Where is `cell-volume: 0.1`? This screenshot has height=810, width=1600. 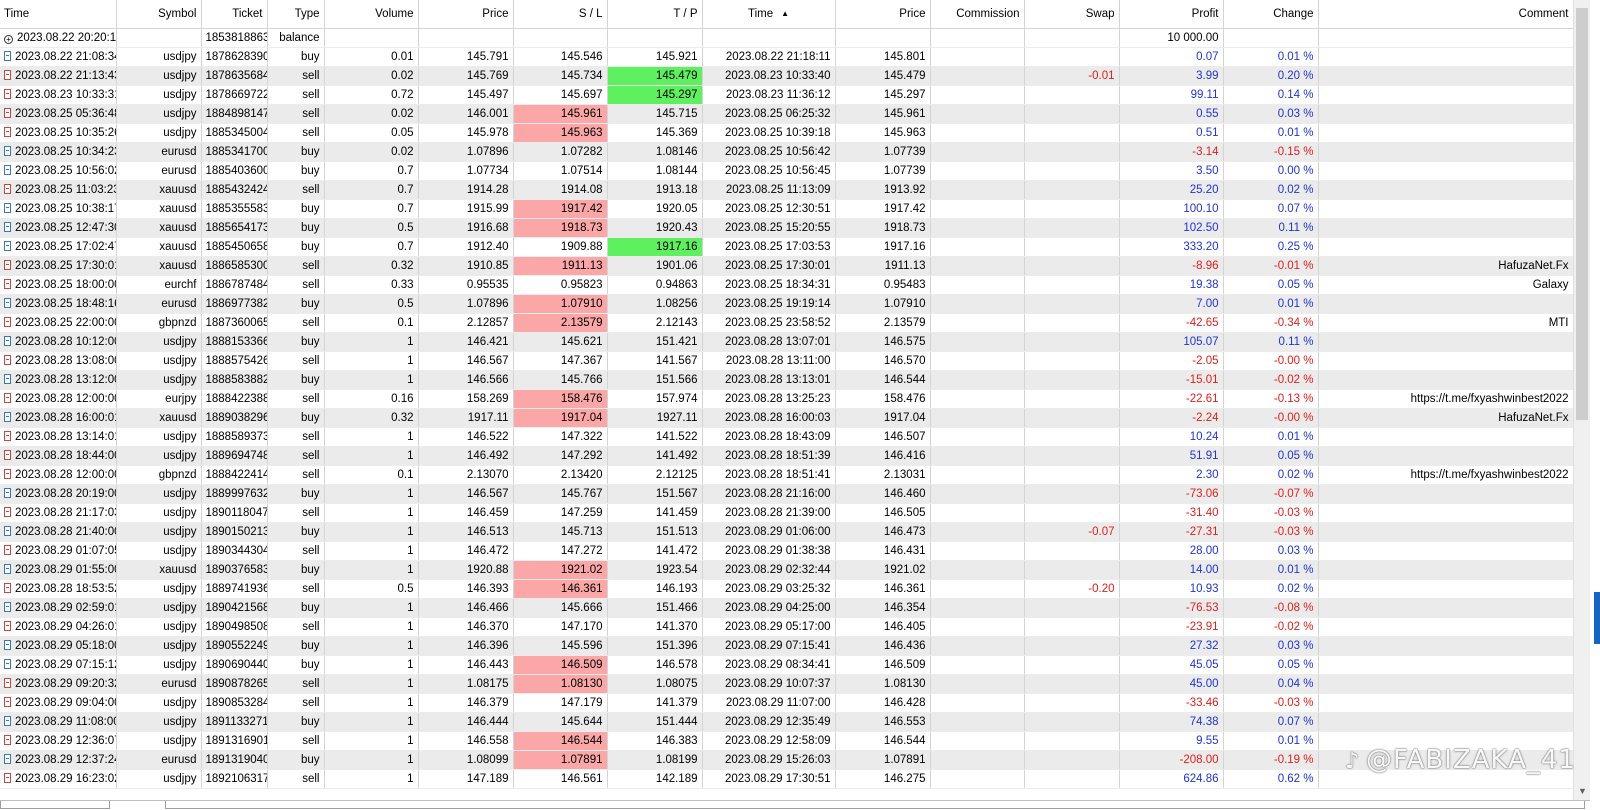 cell-volume: 0.1 is located at coordinates (371, 323).